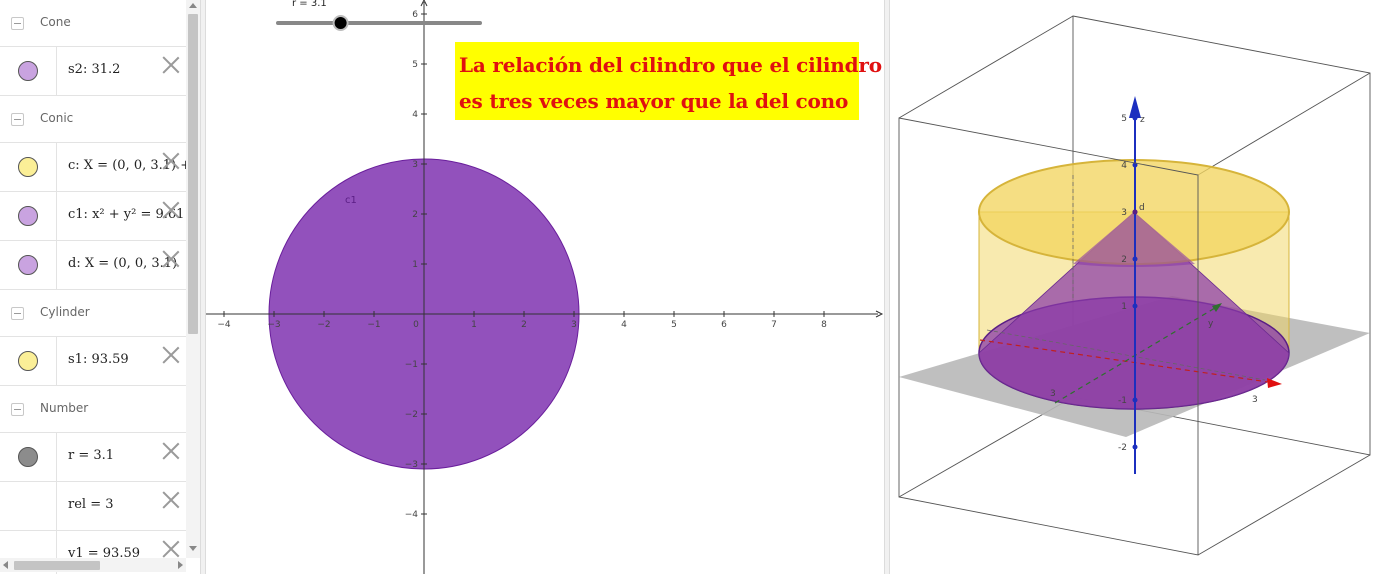 The height and width of the screenshot is (574, 1382). Describe the element at coordinates (224, 325) in the screenshot. I see `x-tick-label: −4` at that location.